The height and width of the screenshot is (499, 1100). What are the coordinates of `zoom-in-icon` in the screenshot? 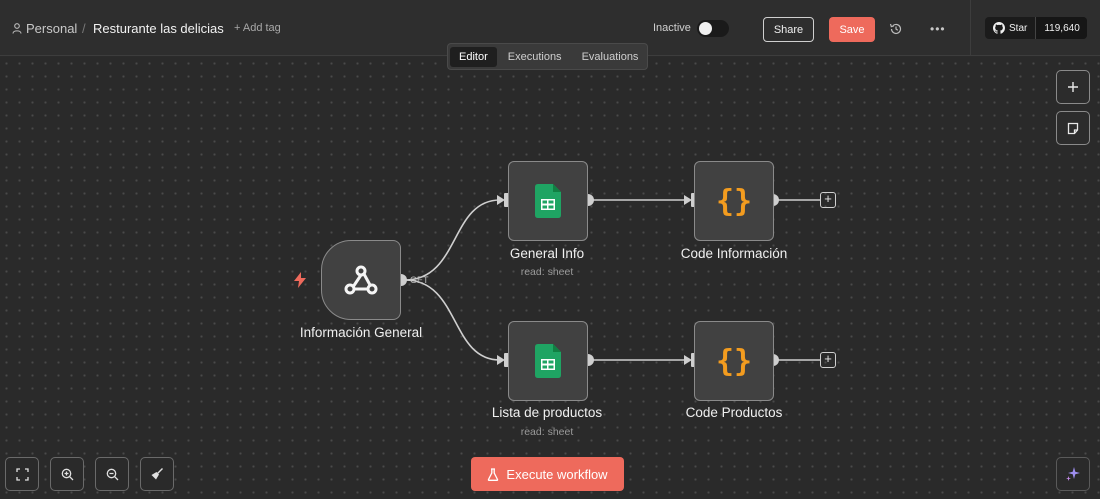 It's located at (67, 474).